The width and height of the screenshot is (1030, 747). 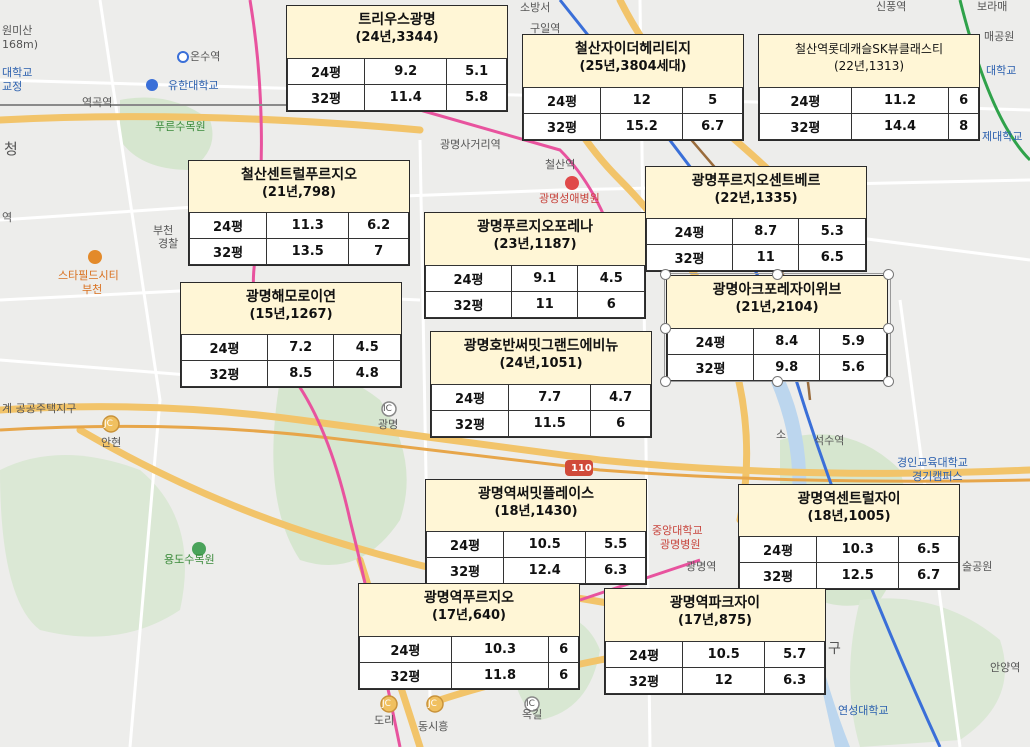 I want to click on table-cell: 7.2, so click(x=300, y=347).